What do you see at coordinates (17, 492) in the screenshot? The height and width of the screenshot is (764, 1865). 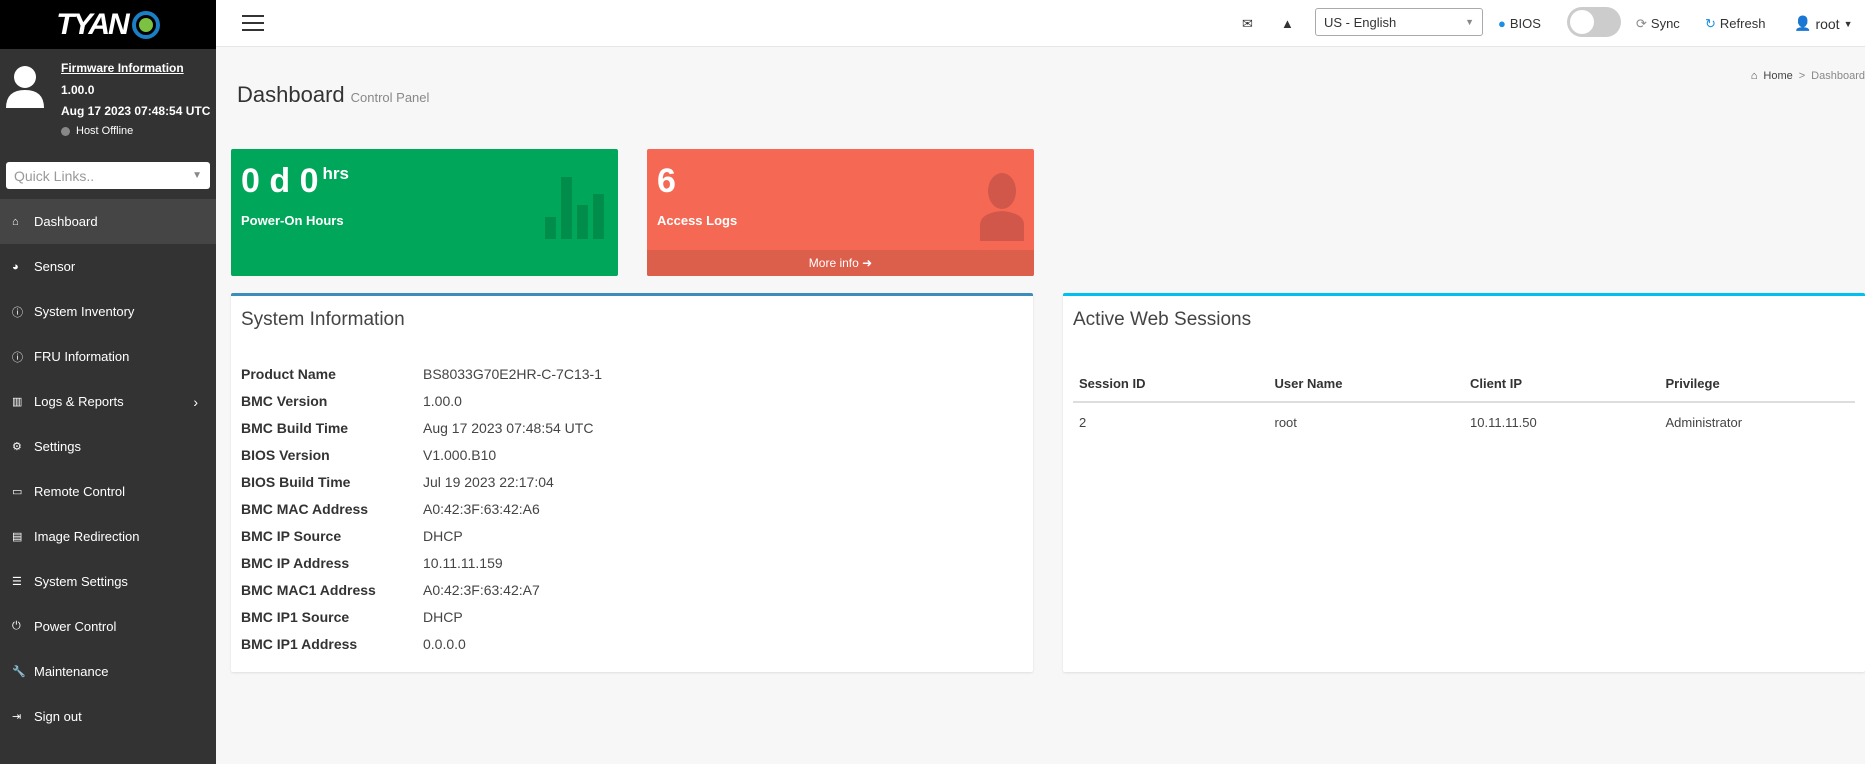 I see `monitor-icon: ▭` at bounding box center [17, 492].